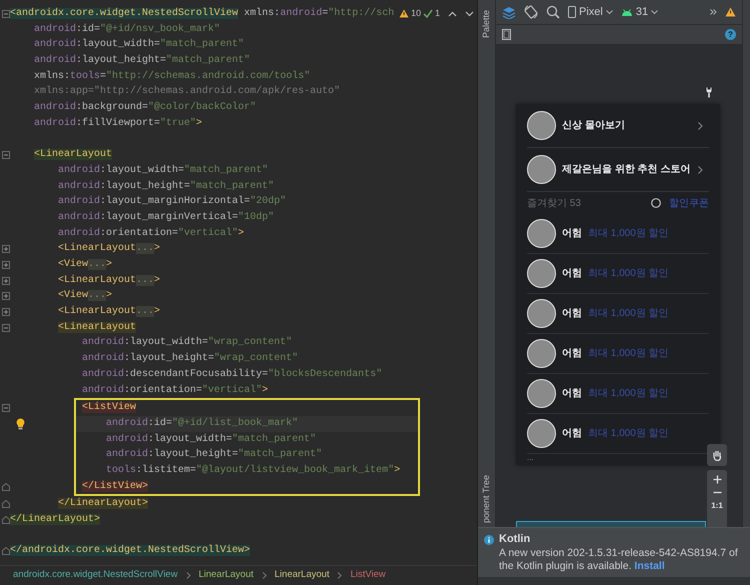  What do you see at coordinates (172, 77) in the screenshot?
I see `code-line: xmlns:tools="http://schemas.android.com/tools"` at bounding box center [172, 77].